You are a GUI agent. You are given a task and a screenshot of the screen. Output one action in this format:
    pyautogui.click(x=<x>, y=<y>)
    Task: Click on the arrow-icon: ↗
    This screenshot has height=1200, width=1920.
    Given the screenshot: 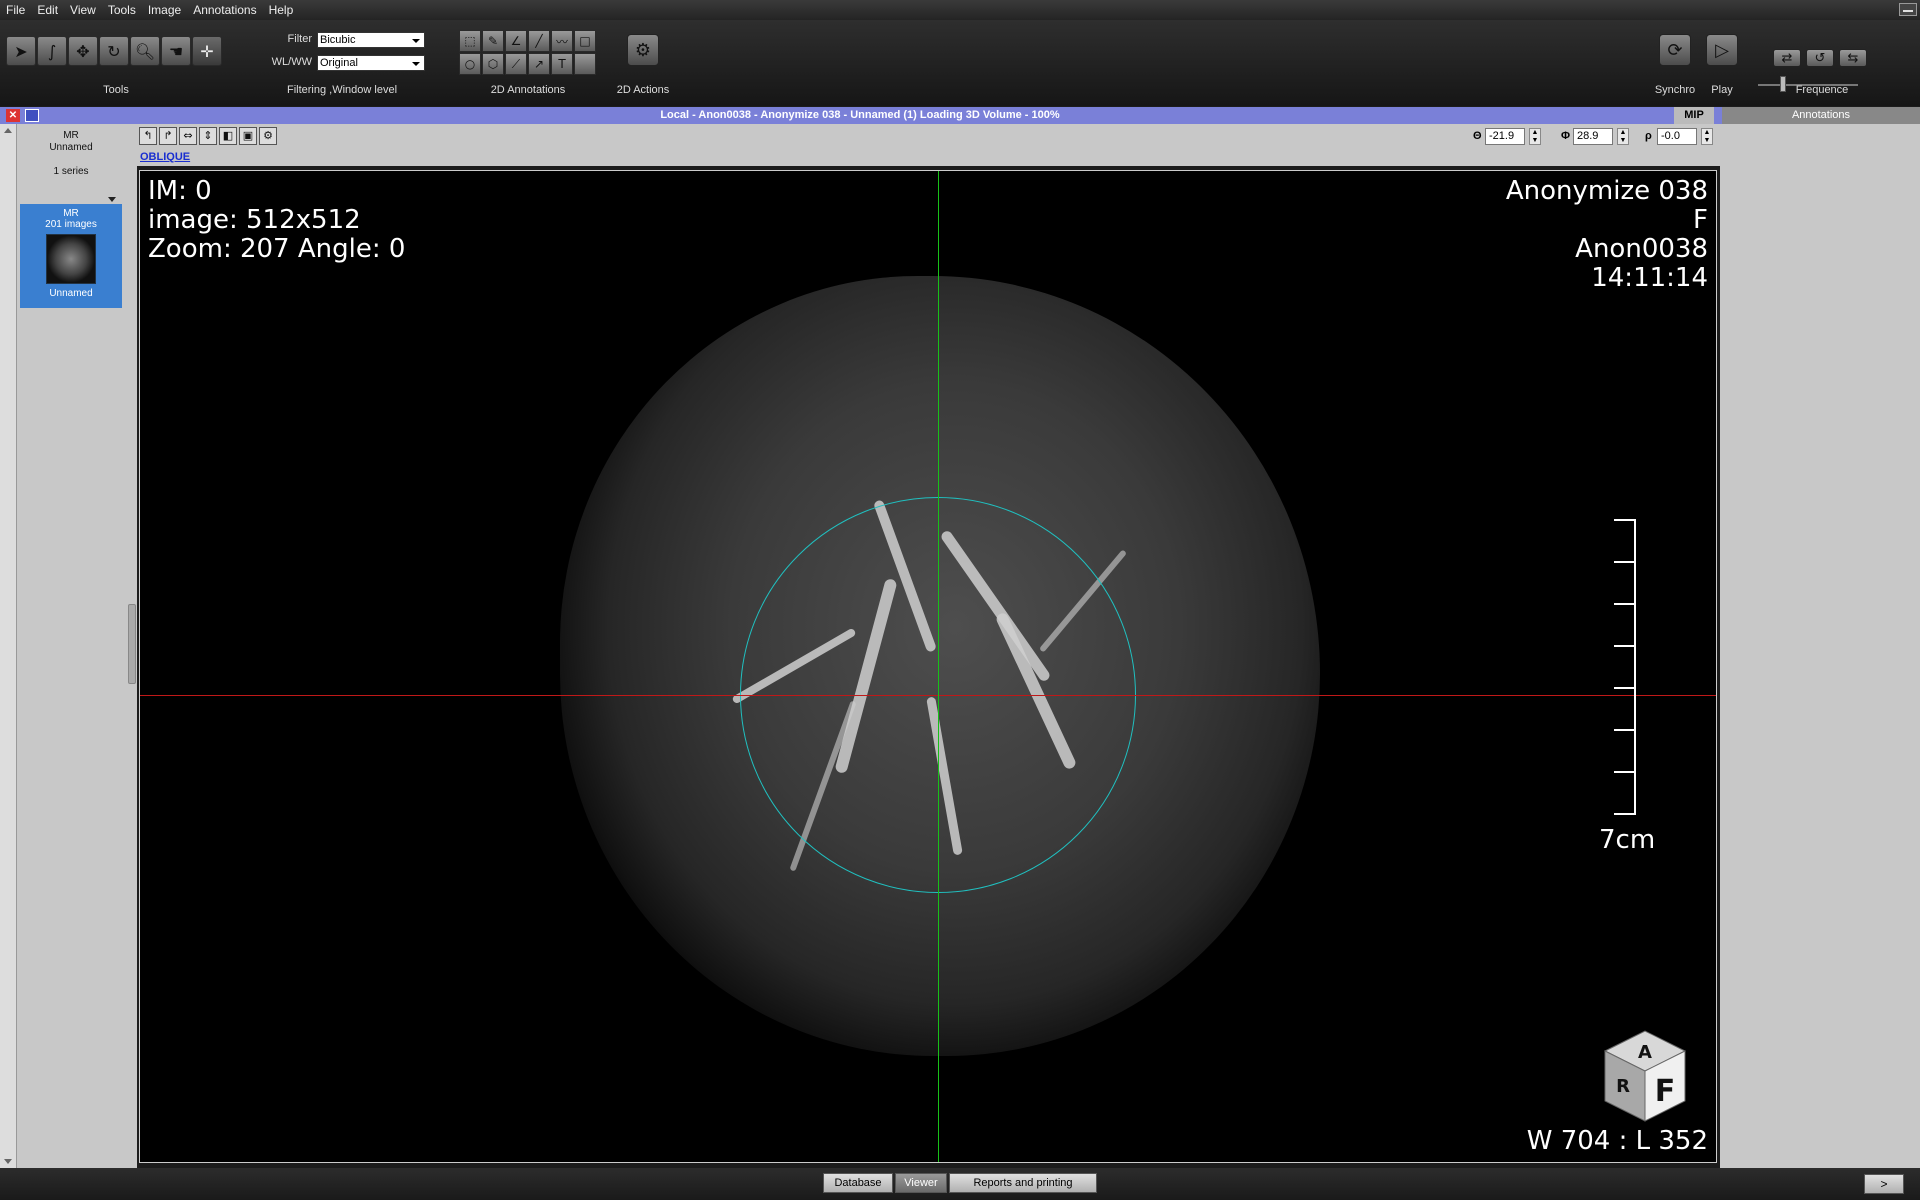 What is the action you would take?
    pyautogui.click(x=539, y=64)
    